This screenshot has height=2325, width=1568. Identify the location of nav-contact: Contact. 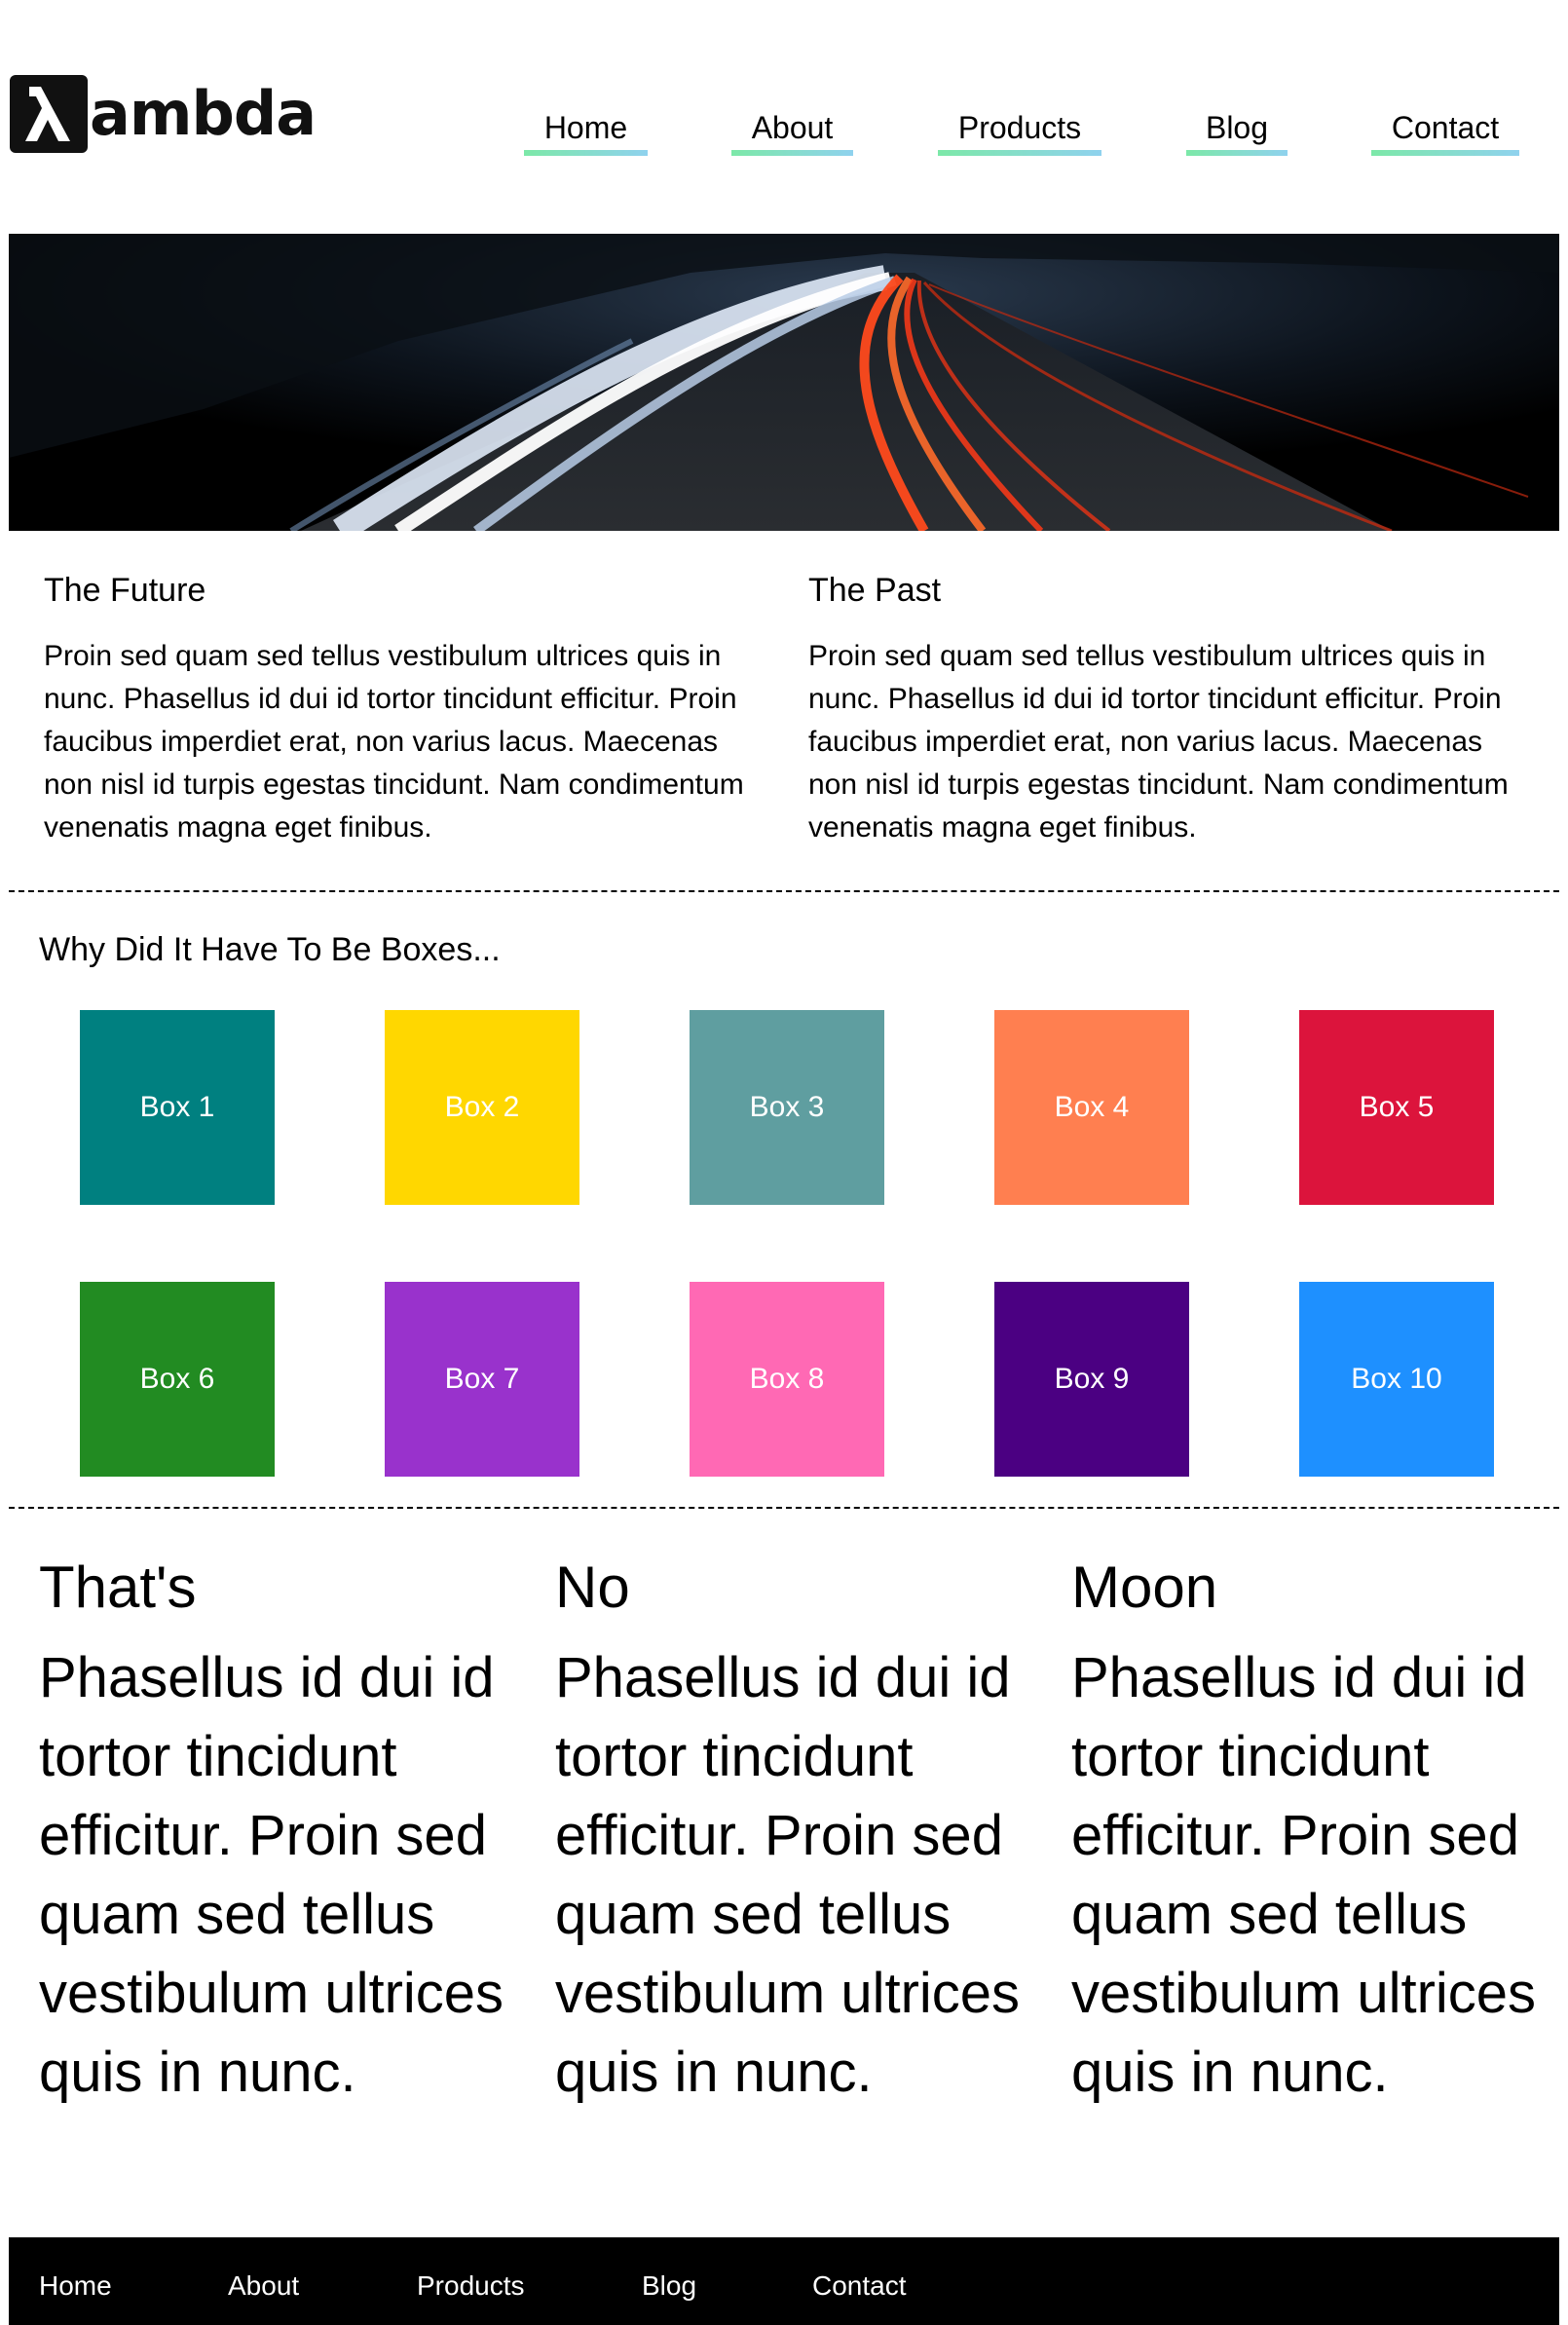
(1445, 131).